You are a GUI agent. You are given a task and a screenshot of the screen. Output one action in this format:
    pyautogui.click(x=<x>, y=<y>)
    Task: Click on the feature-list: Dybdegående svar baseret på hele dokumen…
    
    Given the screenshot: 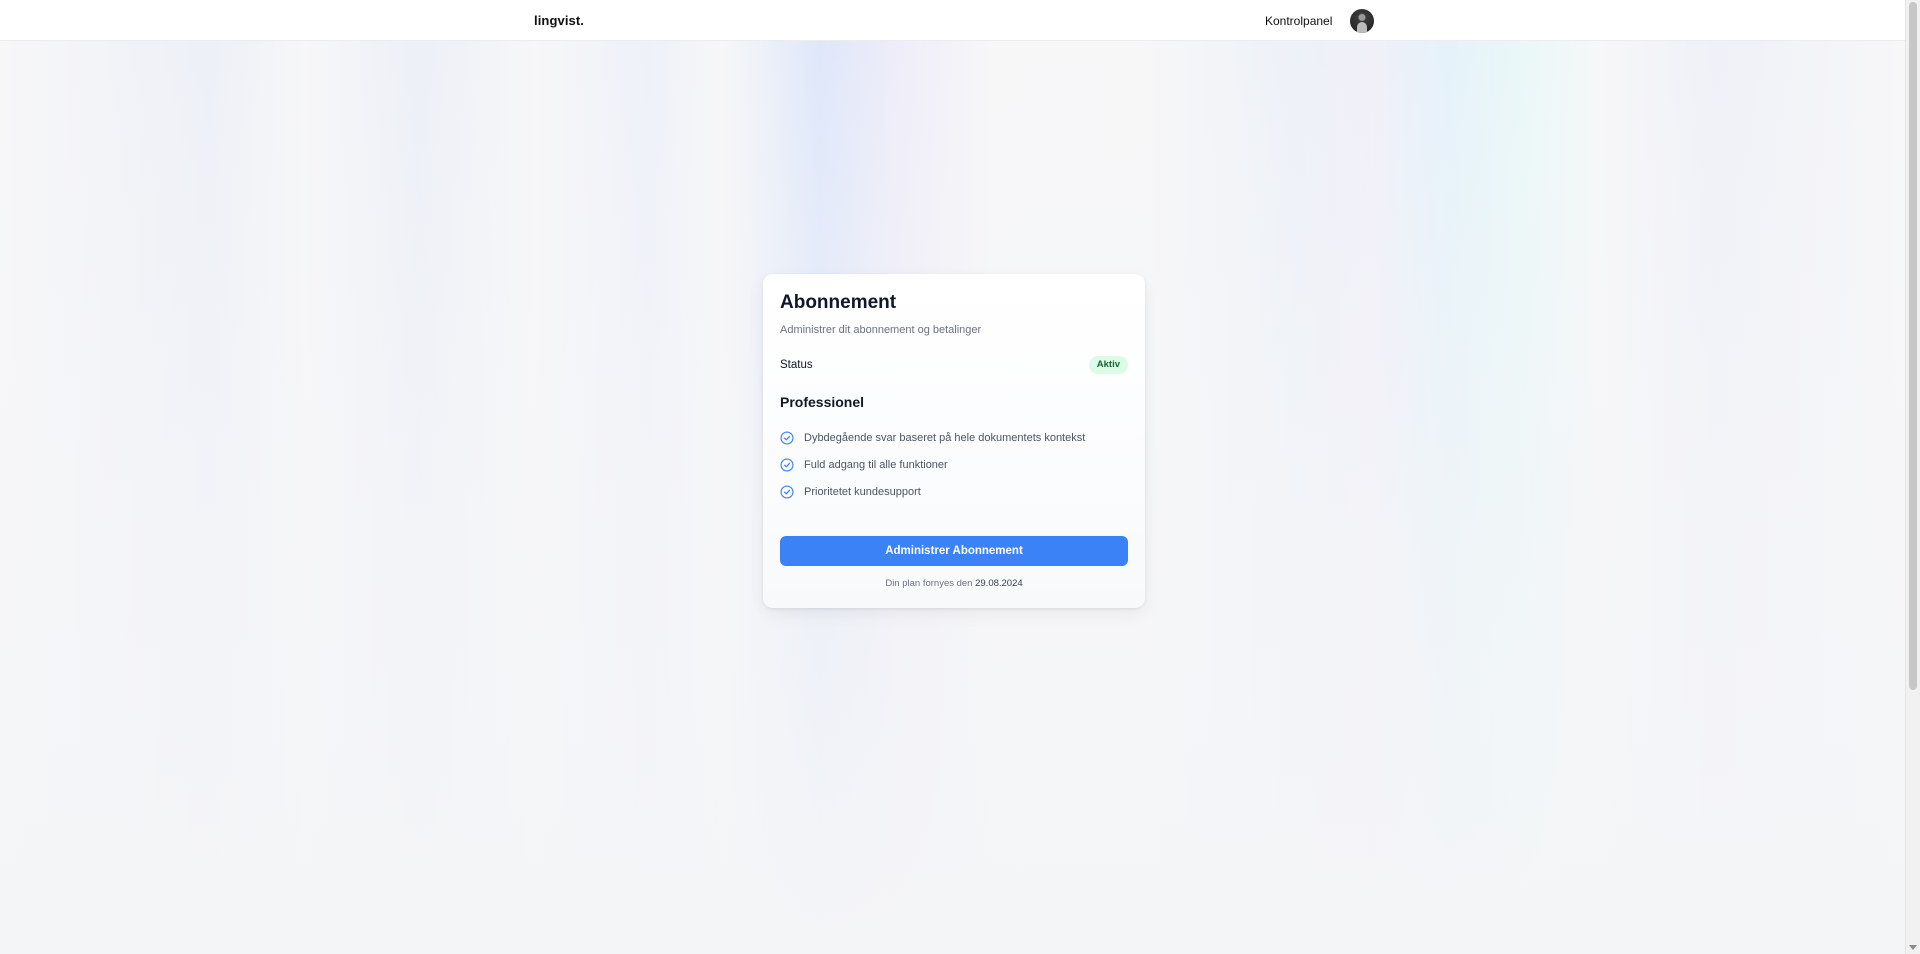 What is the action you would take?
    pyautogui.click(x=932, y=470)
    